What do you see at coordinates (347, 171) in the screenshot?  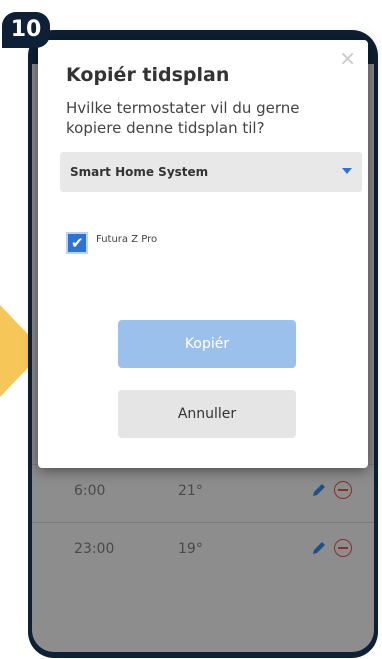 I see `chevron-down-icon` at bounding box center [347, 171].